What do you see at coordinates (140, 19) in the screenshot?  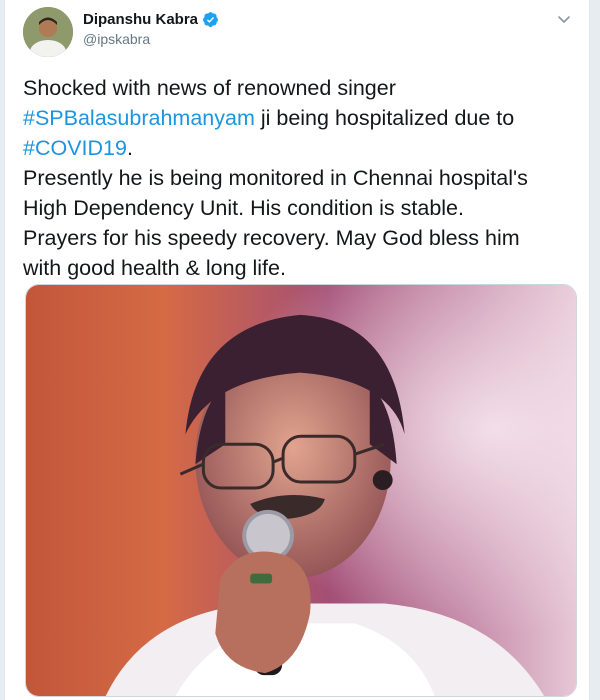 I see `author-name: Dipanshu Kabra` at bounding box center [140, 19].